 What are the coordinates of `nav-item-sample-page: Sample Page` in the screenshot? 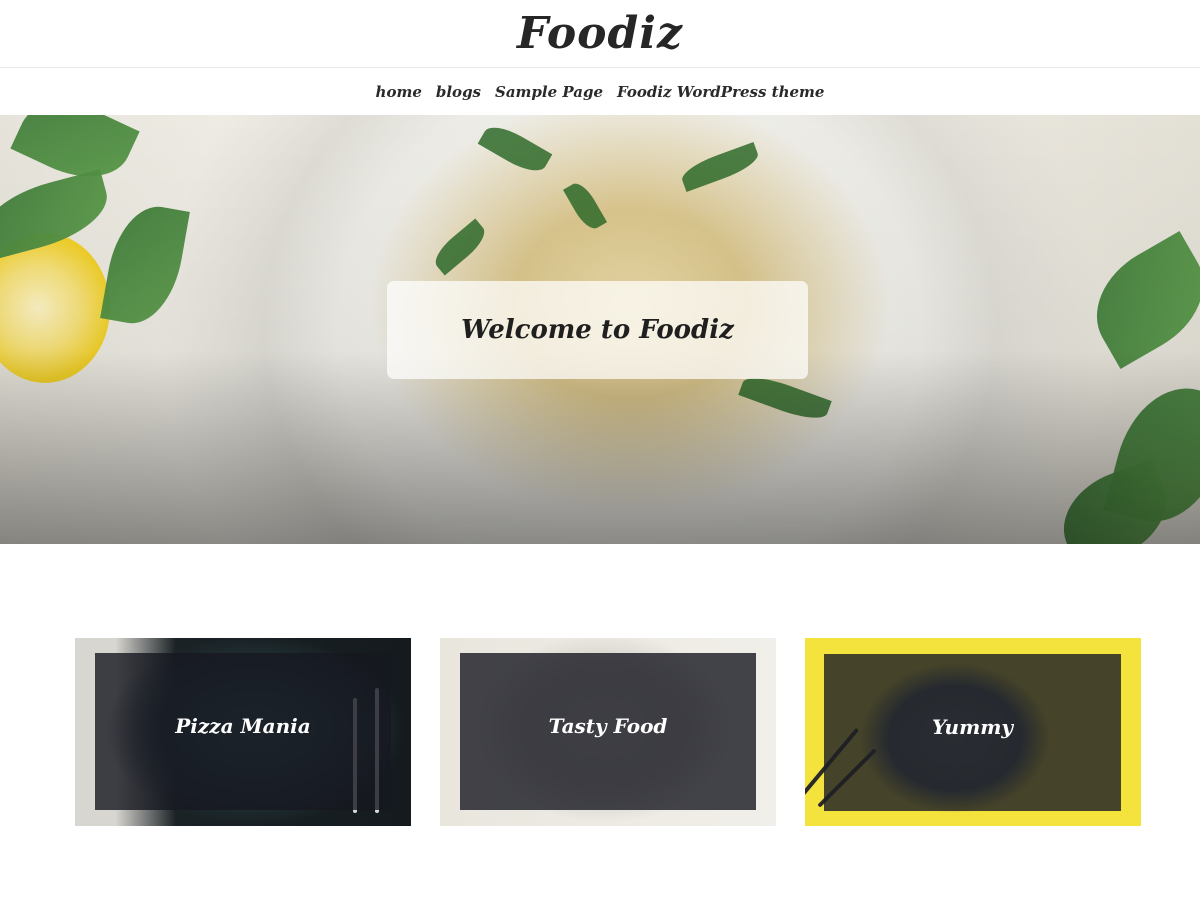 It's located at (549, 92).